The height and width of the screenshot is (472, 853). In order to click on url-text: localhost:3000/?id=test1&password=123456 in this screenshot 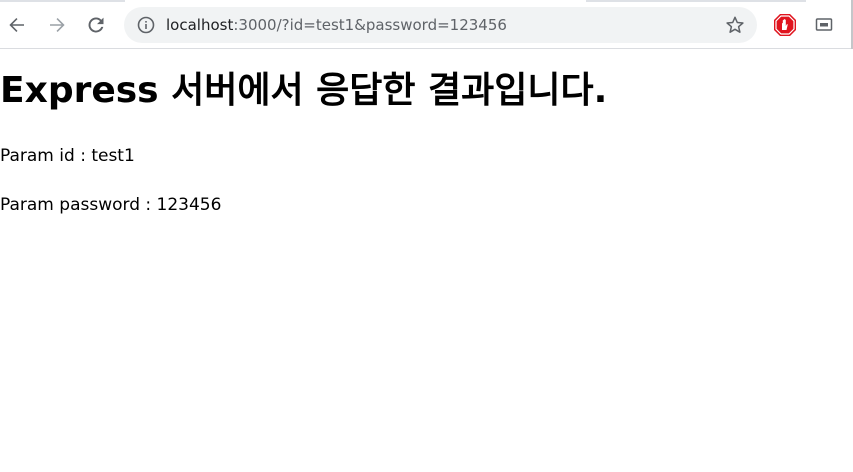, I will do `click(336, 25)`.